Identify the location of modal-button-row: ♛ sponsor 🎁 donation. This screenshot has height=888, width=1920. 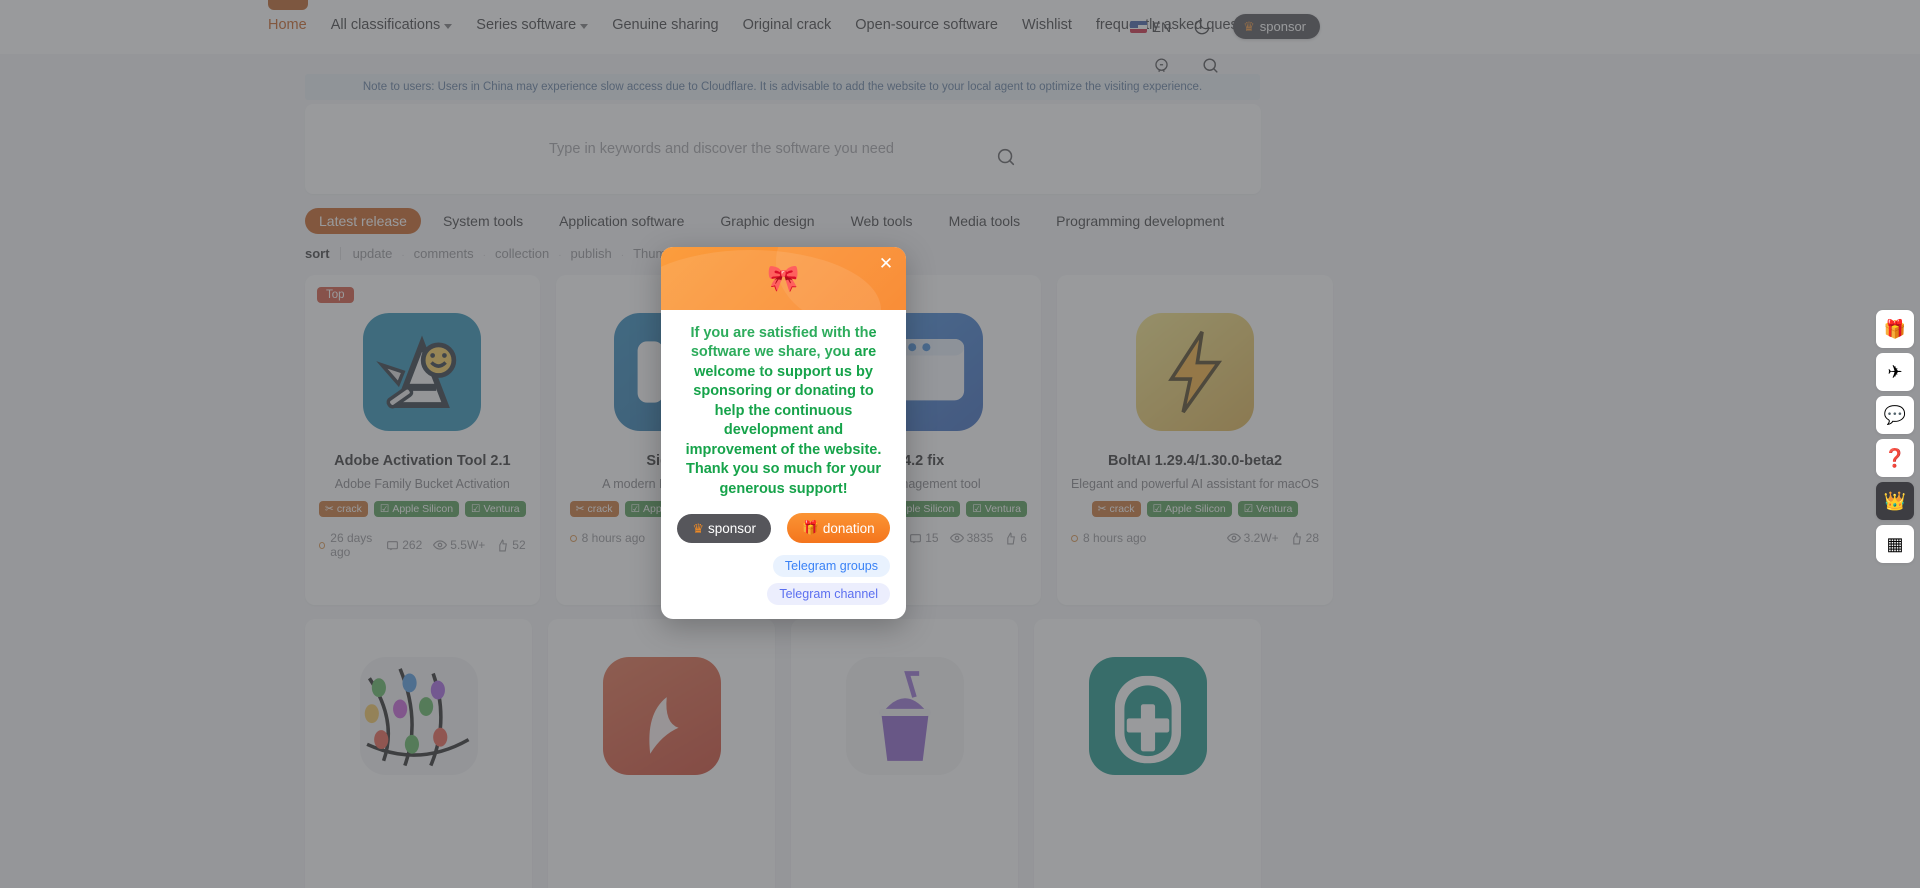
(783, 528).